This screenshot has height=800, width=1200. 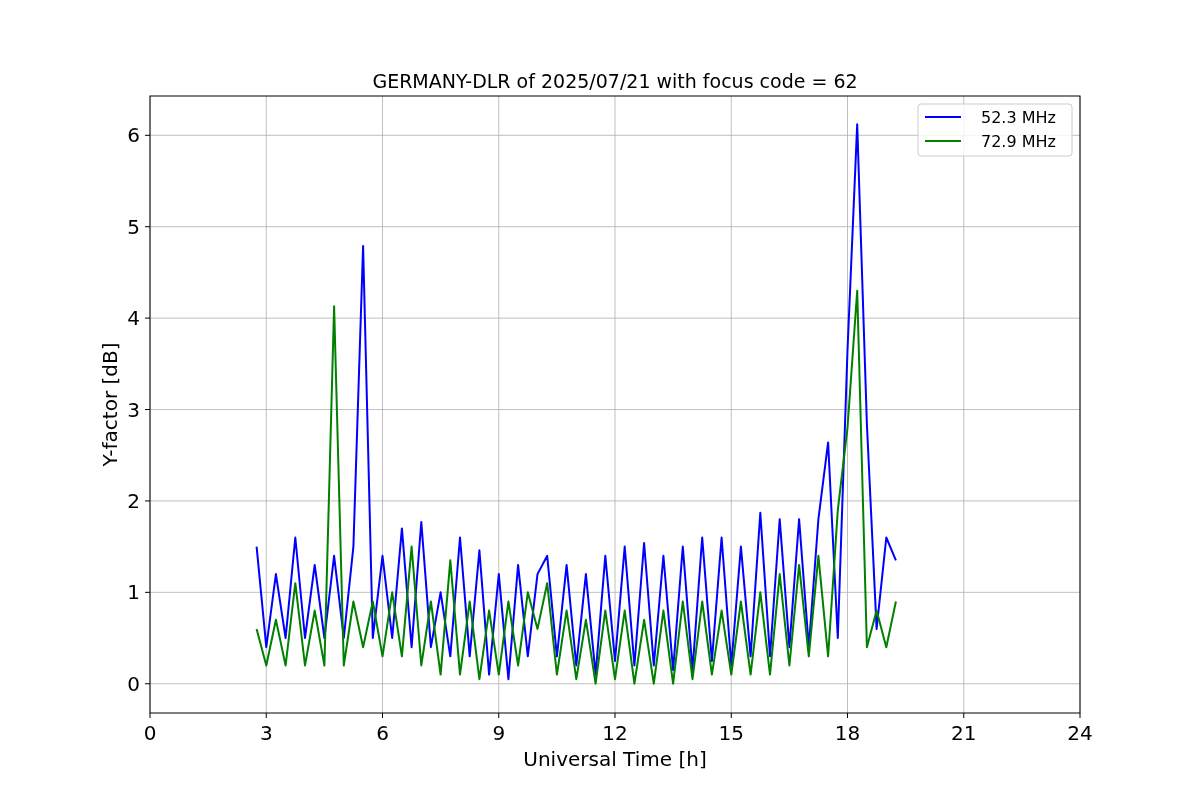 I want to click on tick-label: 24, so click(x=1080, y=733).